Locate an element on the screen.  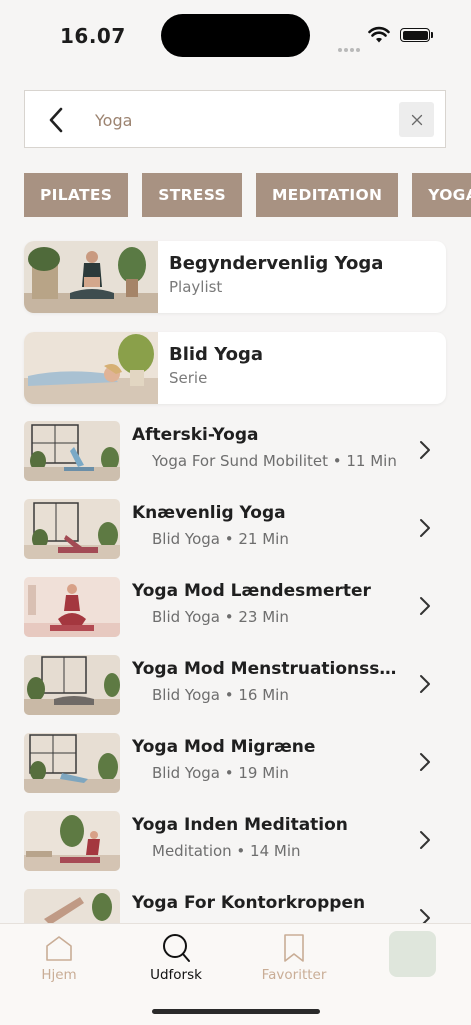
battery-icon is located at coordinates (415, 35).